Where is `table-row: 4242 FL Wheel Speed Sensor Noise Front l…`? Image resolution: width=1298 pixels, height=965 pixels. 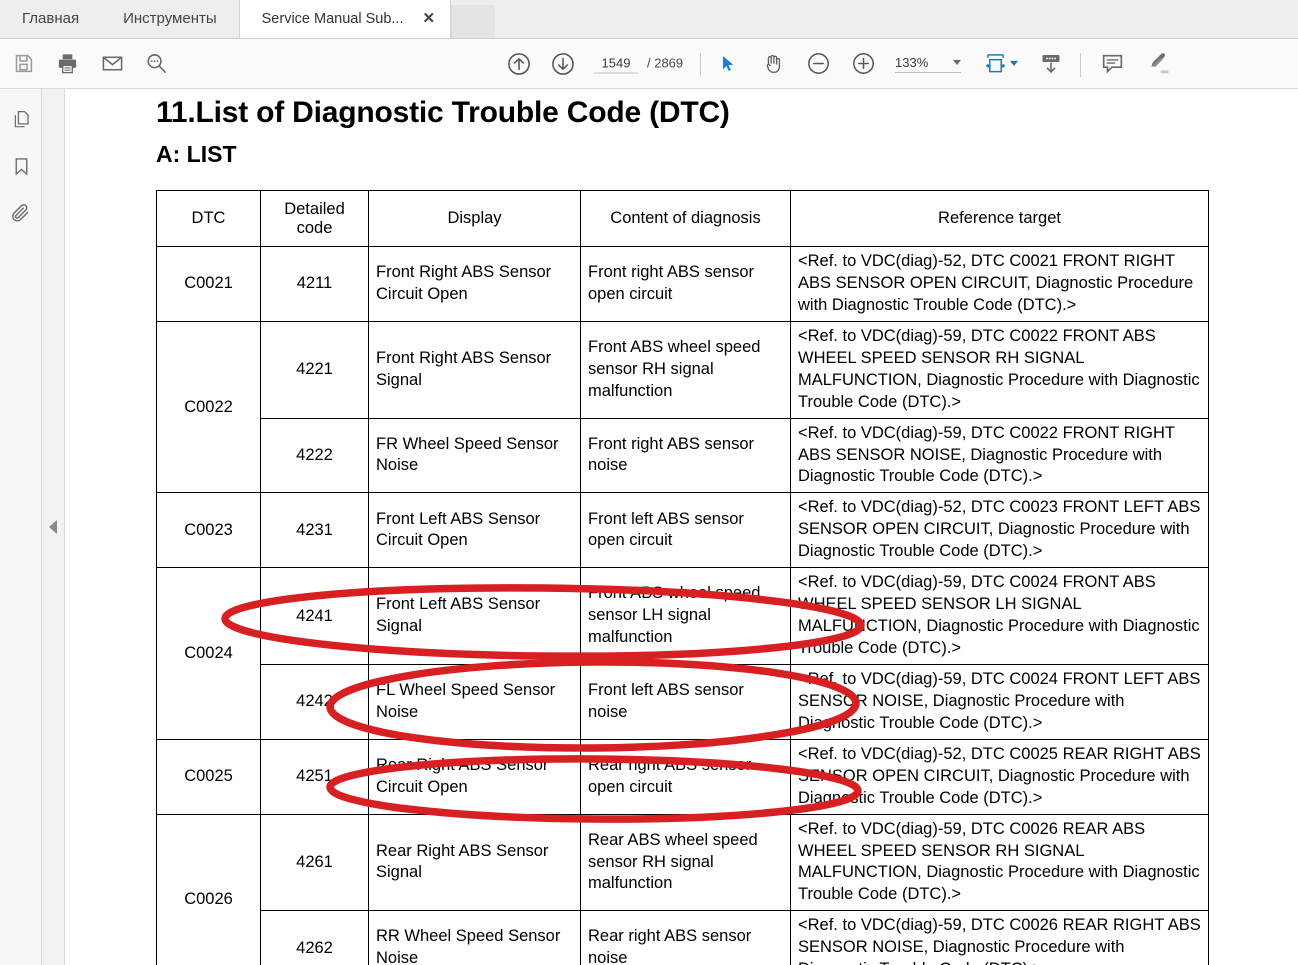
table-row: 4242 FL Wheel Speed Sensor Noise Front l… is located at coordinates (683, 701).